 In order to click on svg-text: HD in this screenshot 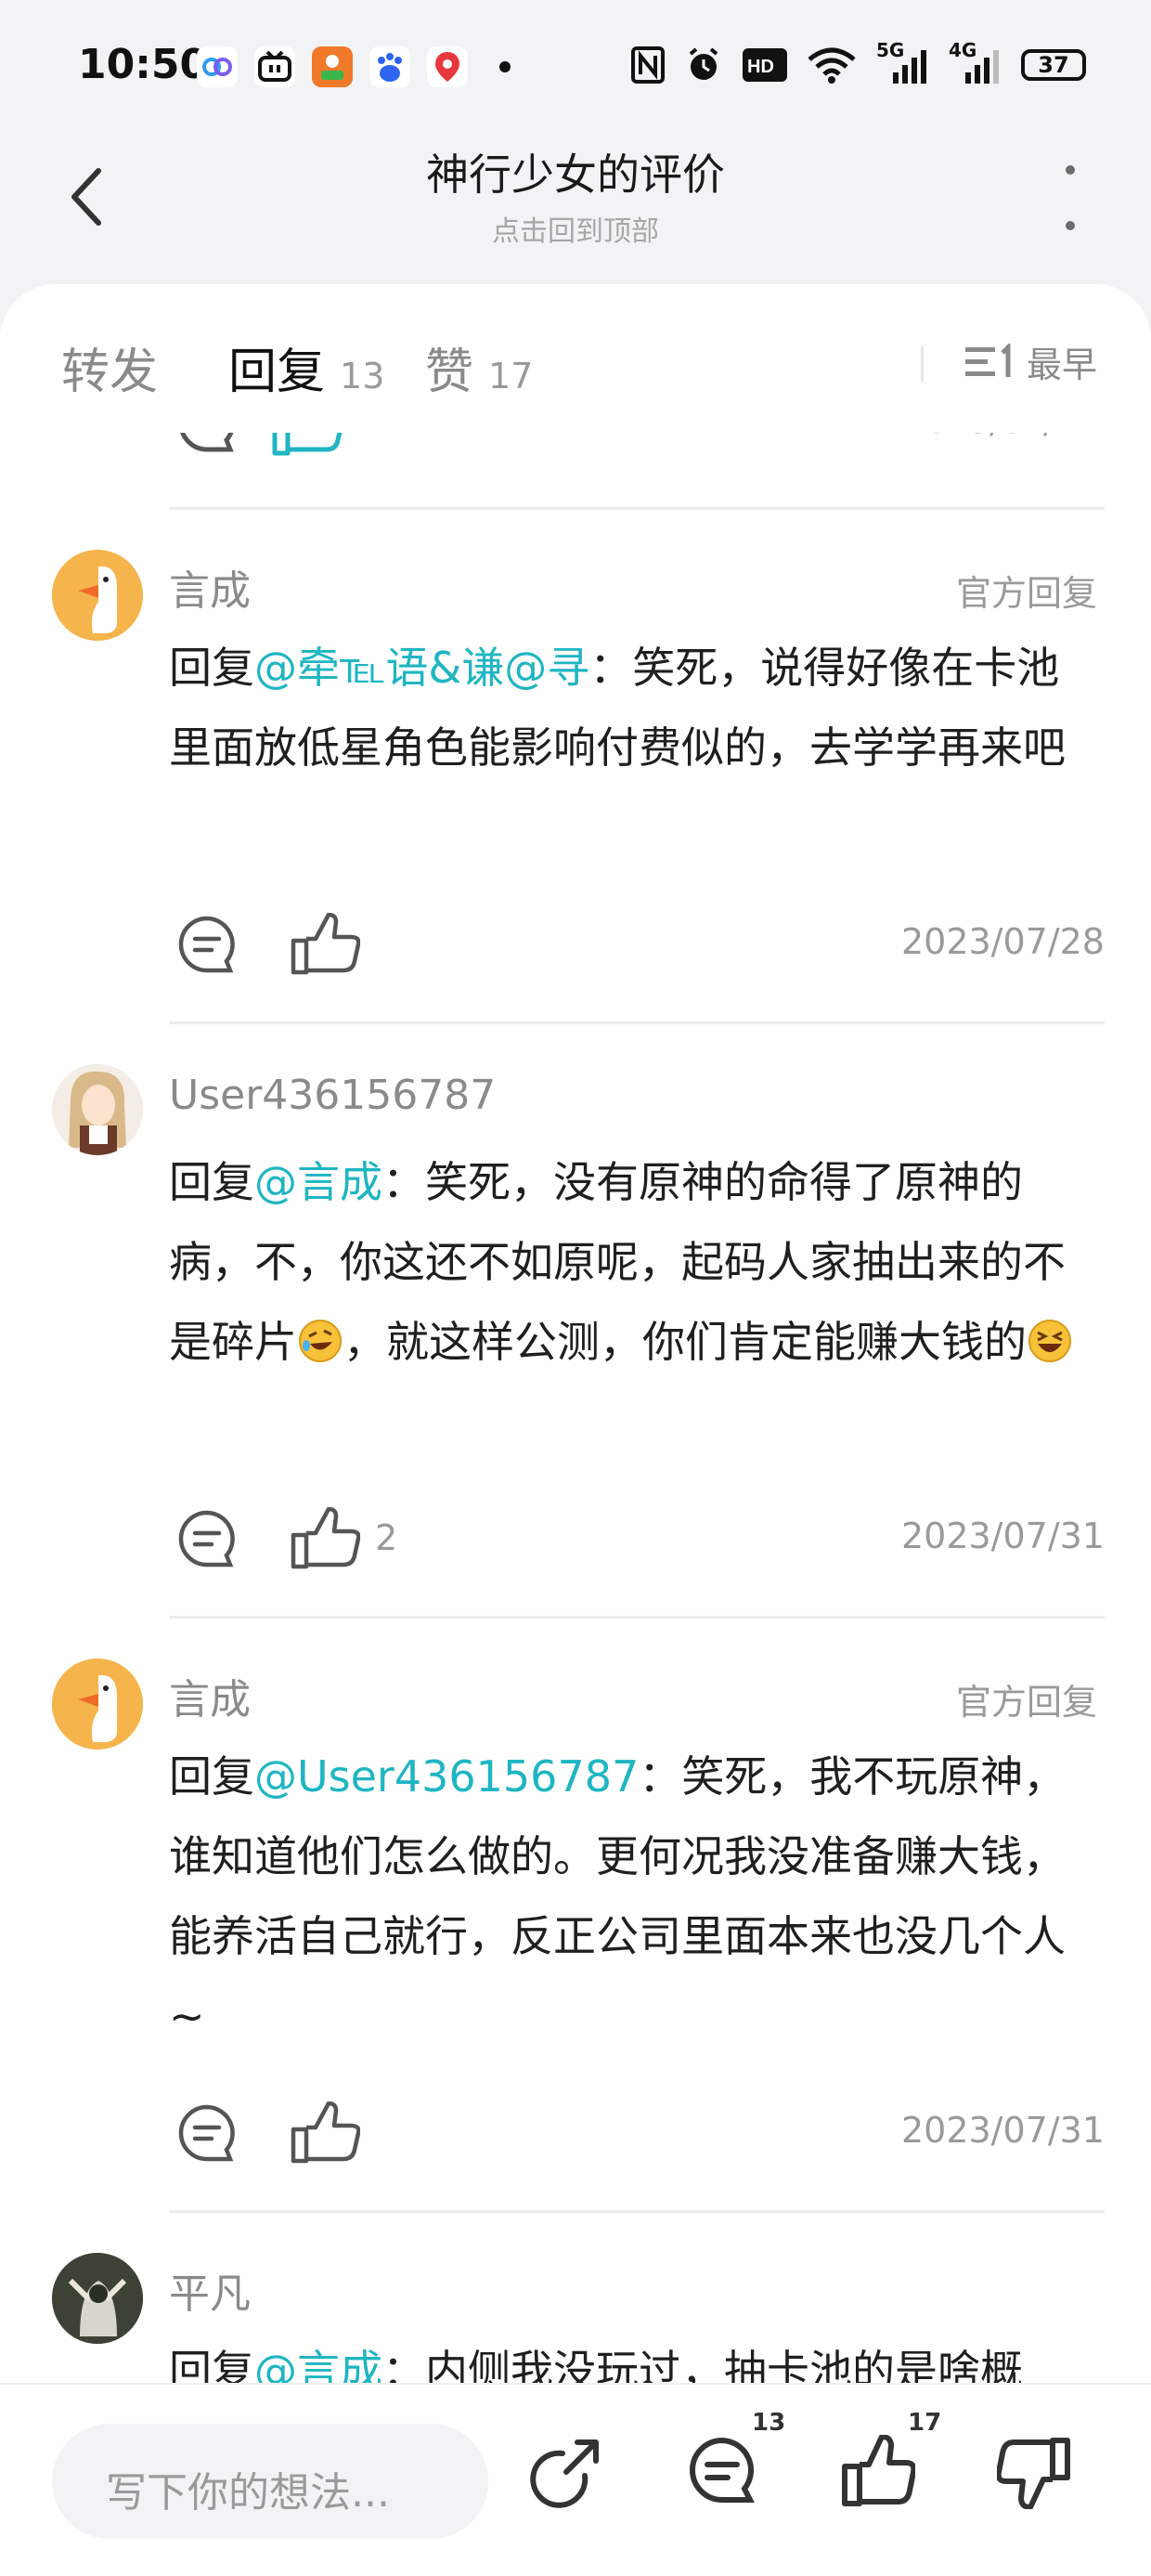, I will do `click(760, 67)`.